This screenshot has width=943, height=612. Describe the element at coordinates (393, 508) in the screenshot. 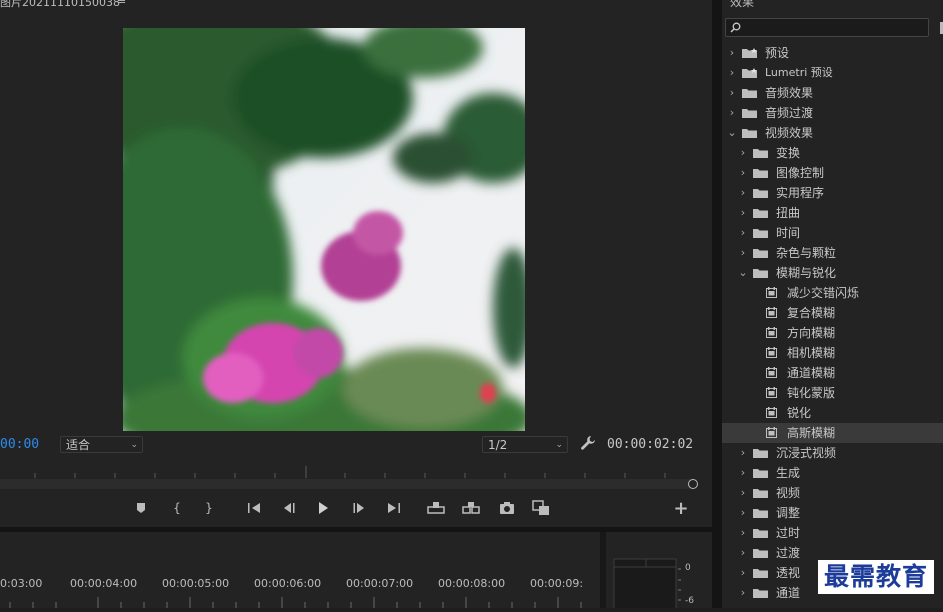

I see `go-to-out-button` at that location.